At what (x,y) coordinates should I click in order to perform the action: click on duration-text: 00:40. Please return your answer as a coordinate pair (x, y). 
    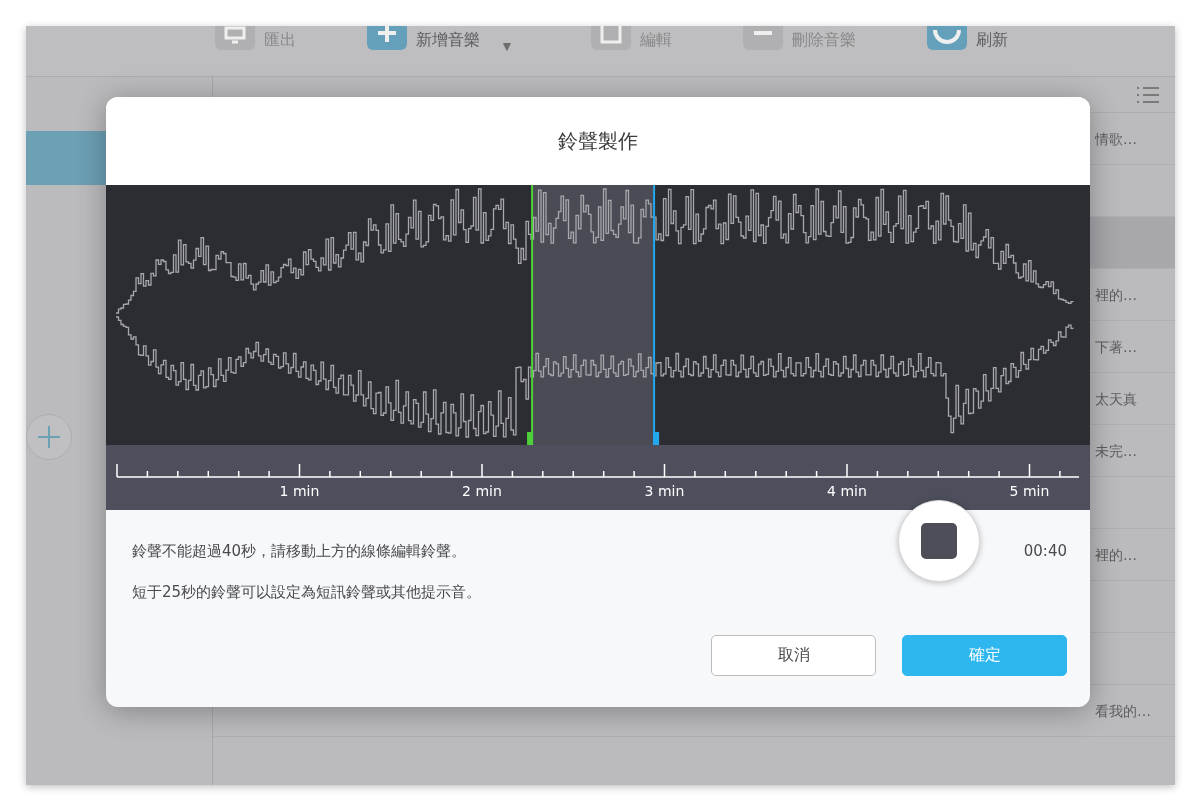
    Looking at the image, I should click on (1045, 550).